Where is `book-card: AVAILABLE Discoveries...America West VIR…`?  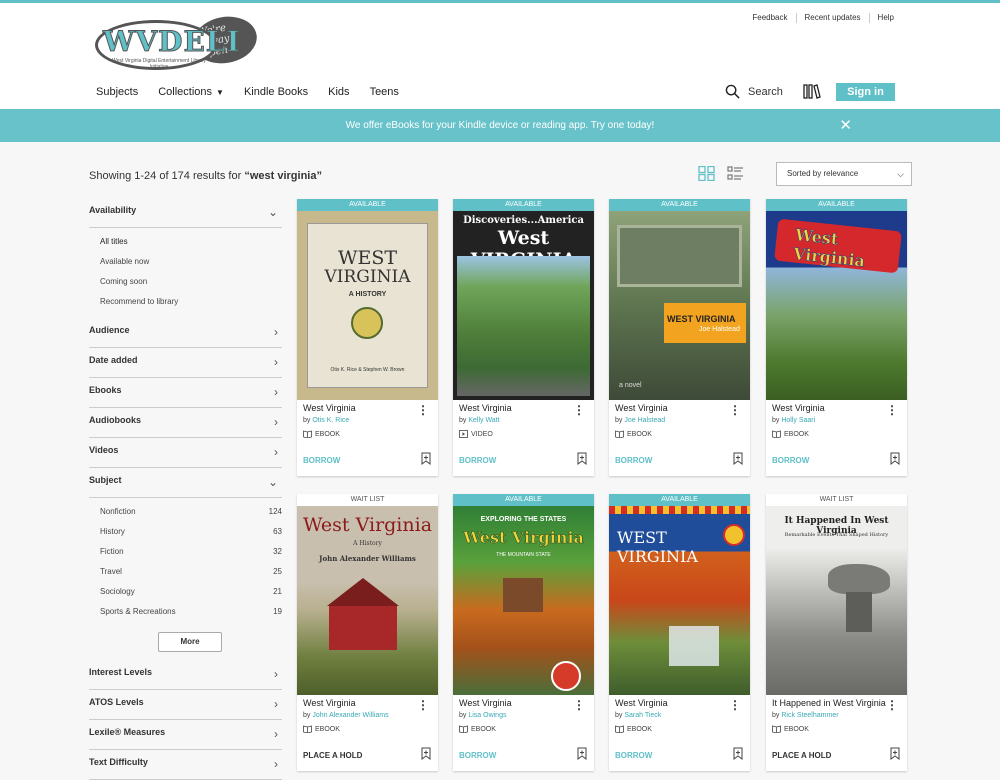
book-card: AVAILABLE Discoveries...America West VIR… is located at coordinates (523, 337).